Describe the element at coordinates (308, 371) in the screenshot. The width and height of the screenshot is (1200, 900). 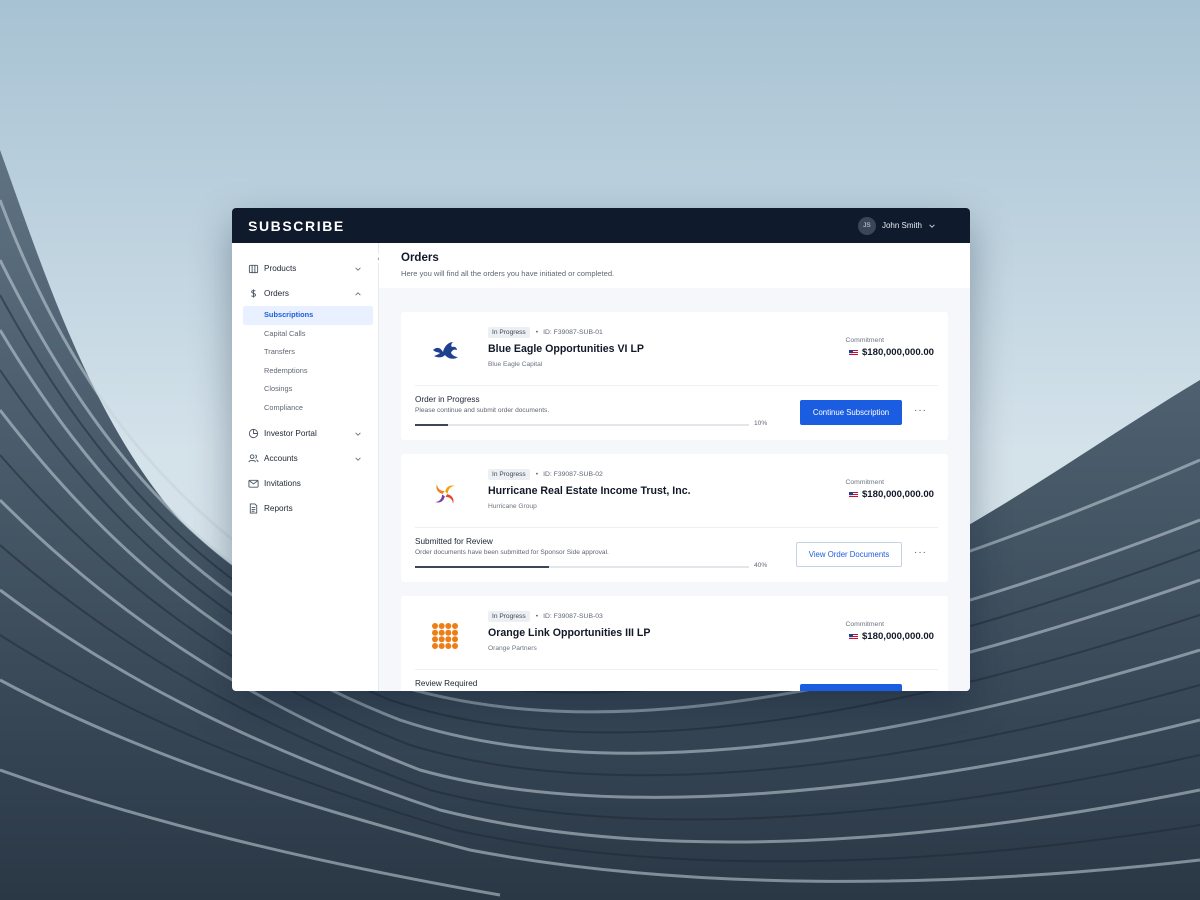
I see `sidebar-subitem-redemptions: Redemptions` at that location.